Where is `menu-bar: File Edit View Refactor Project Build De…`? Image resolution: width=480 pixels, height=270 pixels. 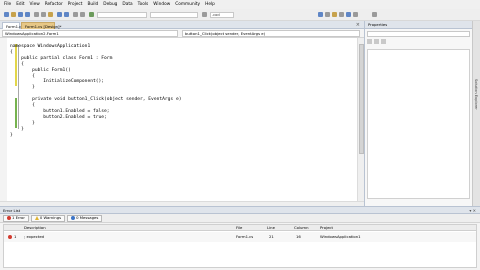 menu-bar: File Edit View Refactor Project Build De… is located at coordinates (240, 4).